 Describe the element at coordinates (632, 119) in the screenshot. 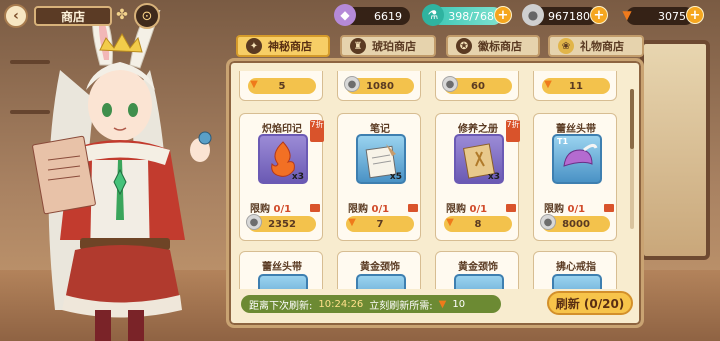

I see `scrollbar-thumb` at that location.